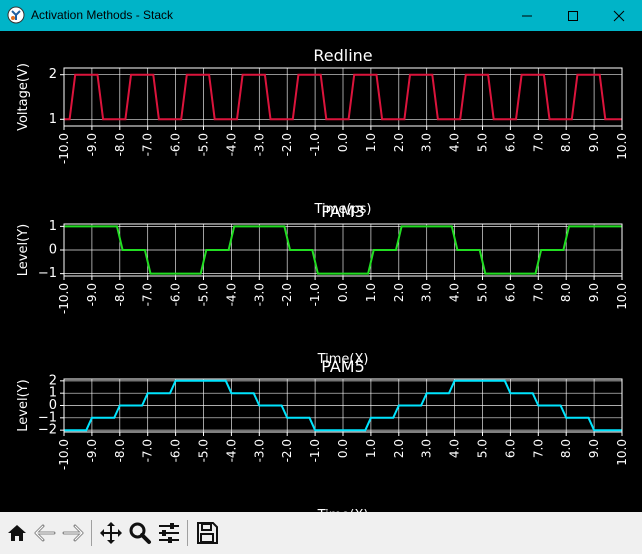 The height and width of the screenshot is (554, 642). Describe the element at coordinates (321, 15) in the screenshot. I see `title-bar: Activation Methods - Stack` at that location.